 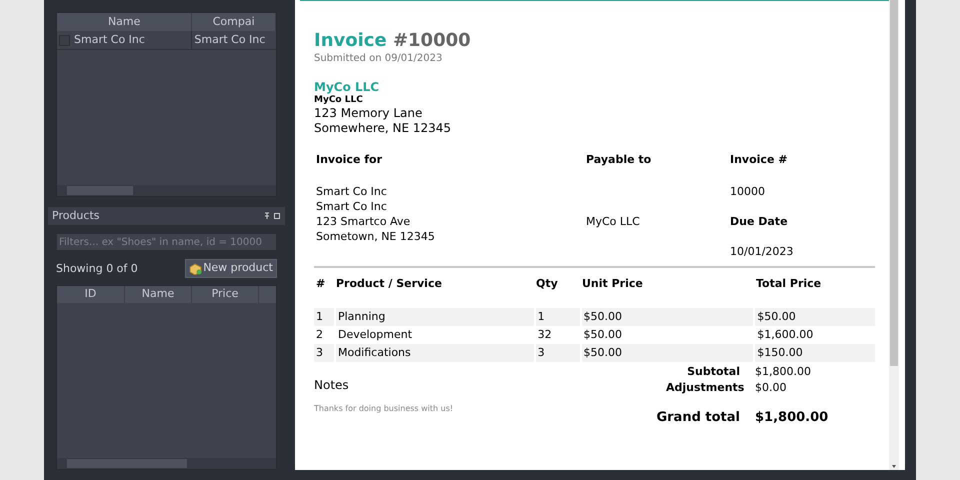 What do you see at coordinates (375, 334) in the screenshot?
I see `table-cell-text: Development` at bounding box center [375, 334].